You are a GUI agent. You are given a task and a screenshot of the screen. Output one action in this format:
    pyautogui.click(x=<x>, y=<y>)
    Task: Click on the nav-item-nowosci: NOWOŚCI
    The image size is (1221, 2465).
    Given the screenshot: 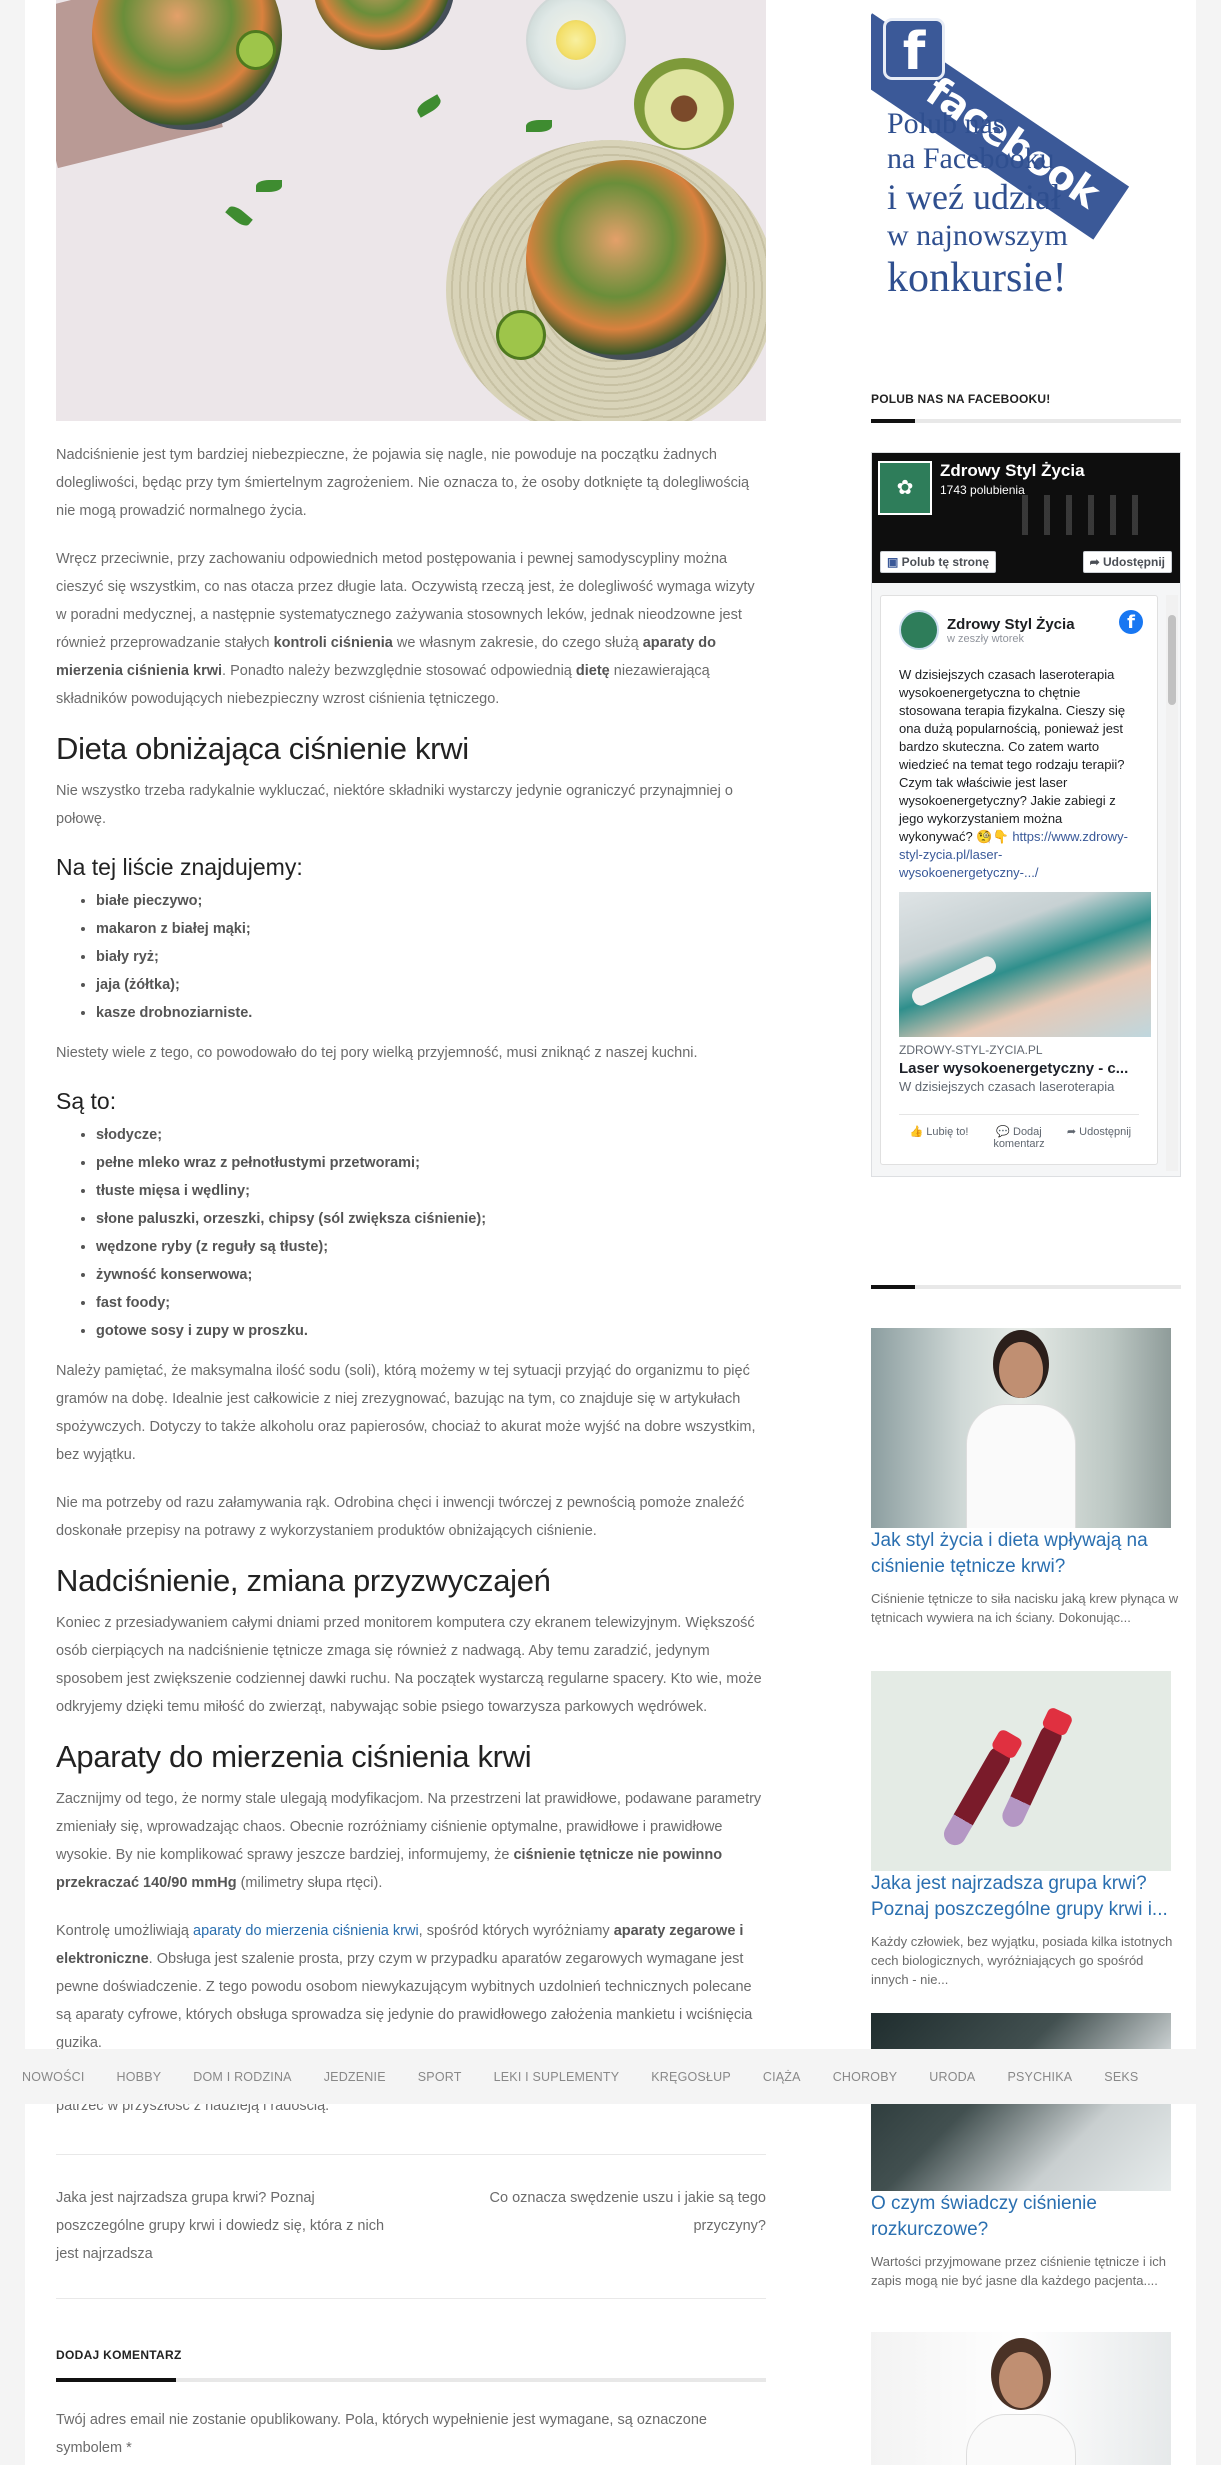 What is the action you would take?
    pyautogui.click(x=53, y=2077)
    